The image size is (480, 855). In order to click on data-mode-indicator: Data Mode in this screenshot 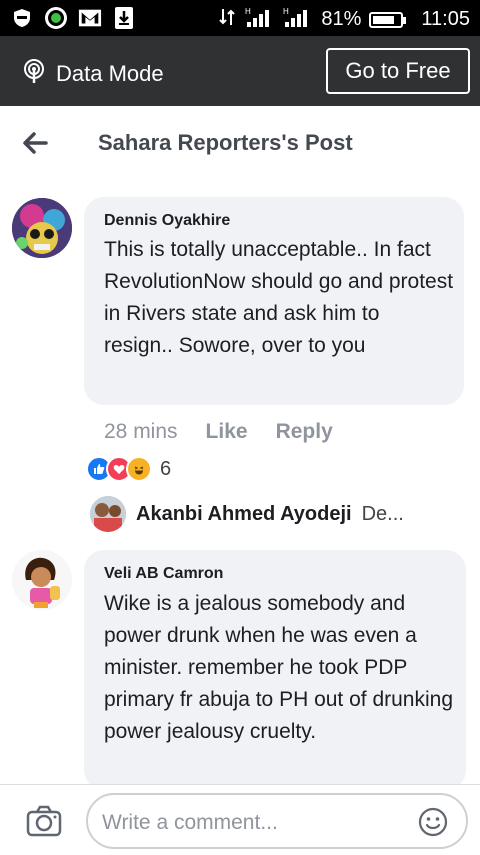, I will do `click(93, 74)`.